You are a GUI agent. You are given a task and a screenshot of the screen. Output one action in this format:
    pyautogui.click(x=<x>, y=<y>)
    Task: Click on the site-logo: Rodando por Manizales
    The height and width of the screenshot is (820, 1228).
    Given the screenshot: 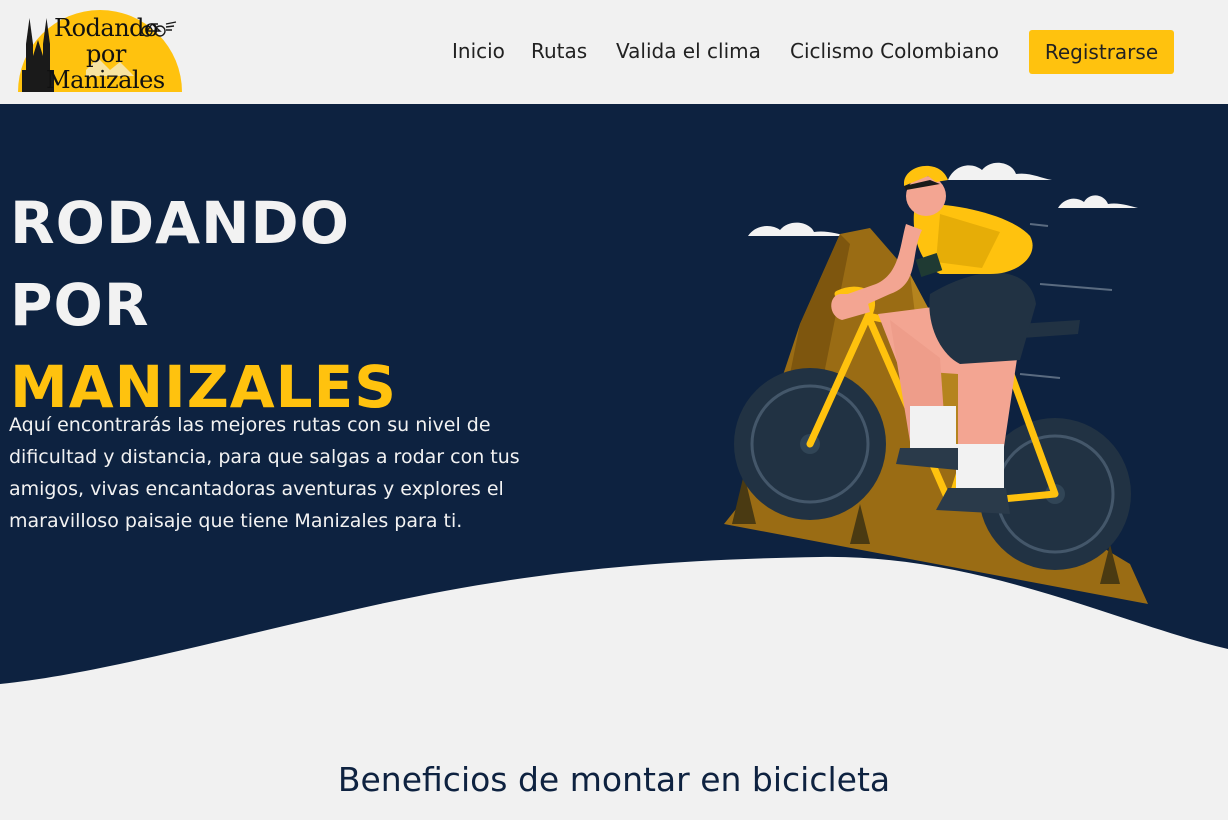 What is the action you would take?
    pyautogui.click(x=100, y=52)
    